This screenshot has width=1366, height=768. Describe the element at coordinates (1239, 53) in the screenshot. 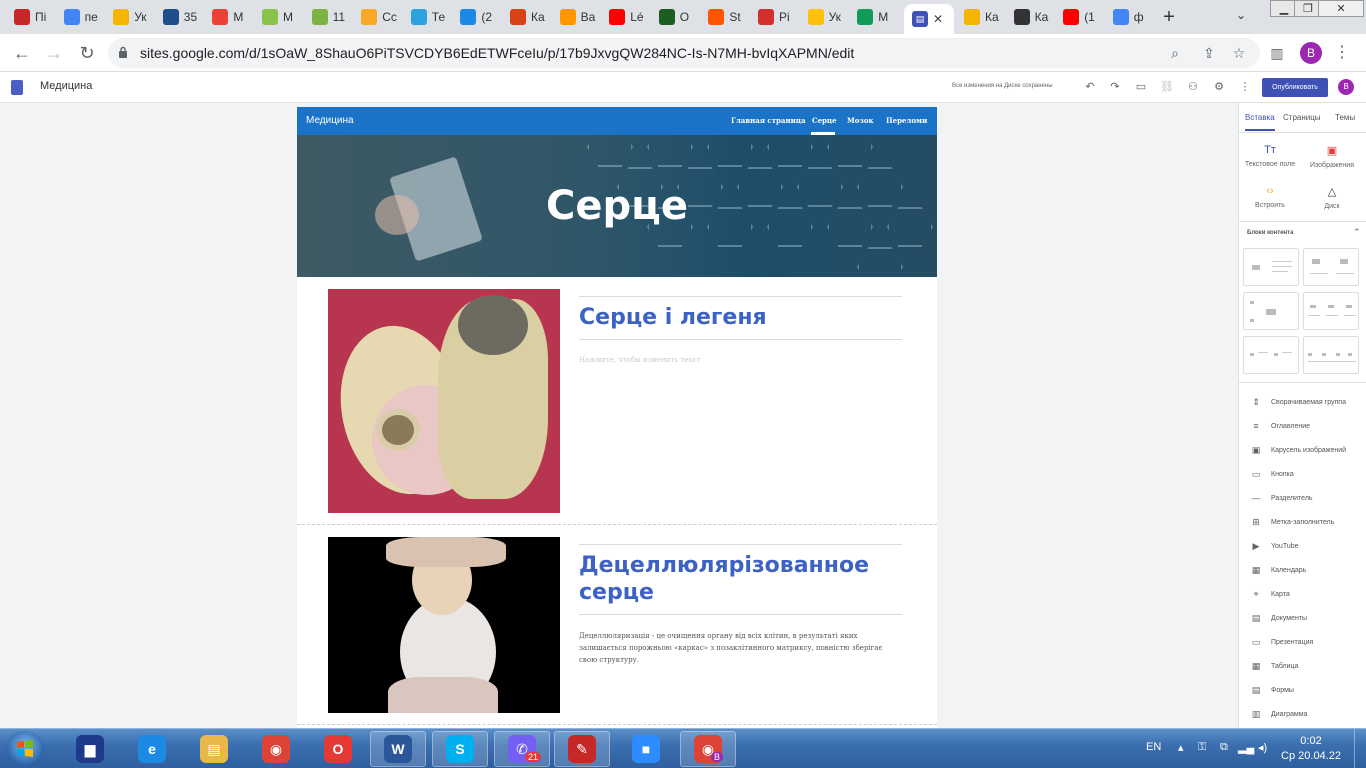

I see `bookmark-star-icon: ☆` at that location.